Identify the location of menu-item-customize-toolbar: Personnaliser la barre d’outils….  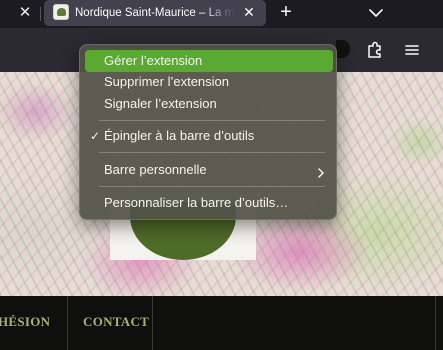
(209, 203).